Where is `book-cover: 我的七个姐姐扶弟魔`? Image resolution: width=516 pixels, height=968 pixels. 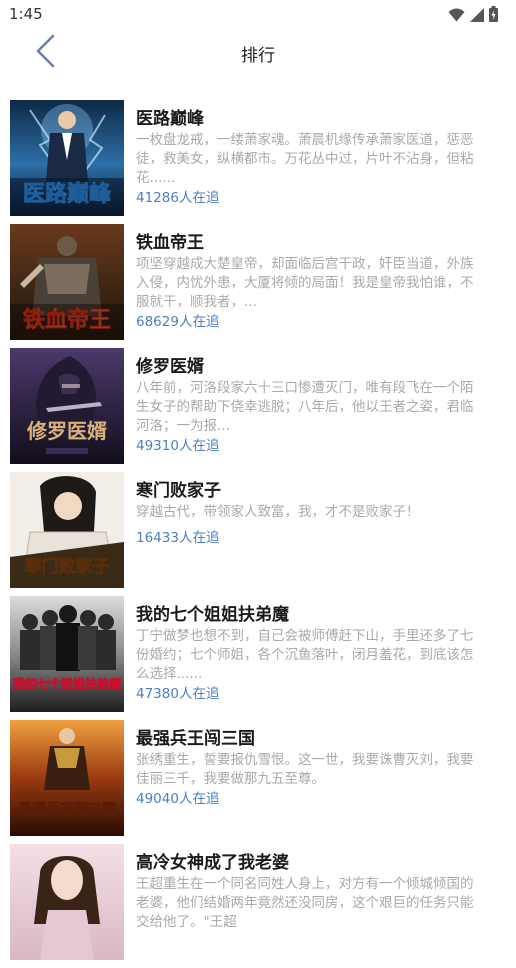
book-cover: 我的七个姐姐扶弟魔 is located at coordinates (67, 654).